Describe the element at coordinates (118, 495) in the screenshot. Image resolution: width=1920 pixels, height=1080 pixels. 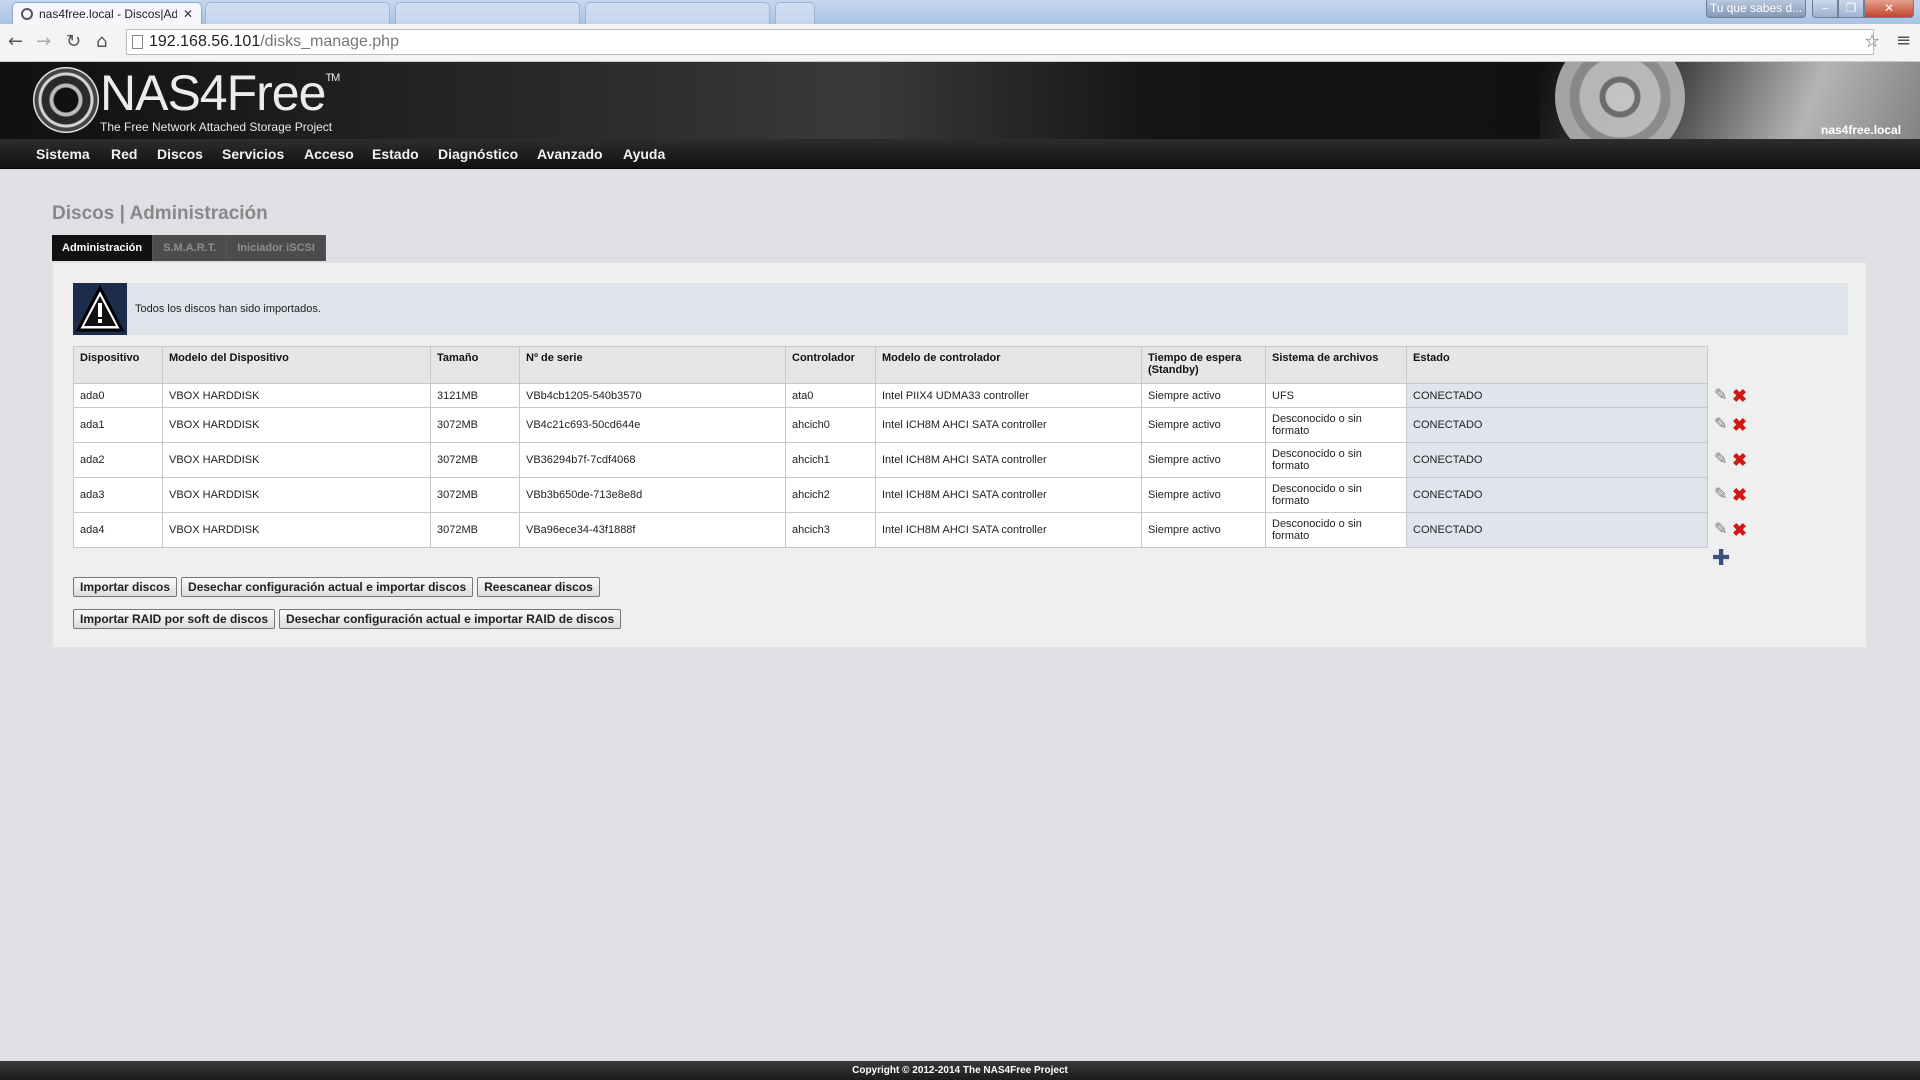
I see `cell-device: ada3` at that location.